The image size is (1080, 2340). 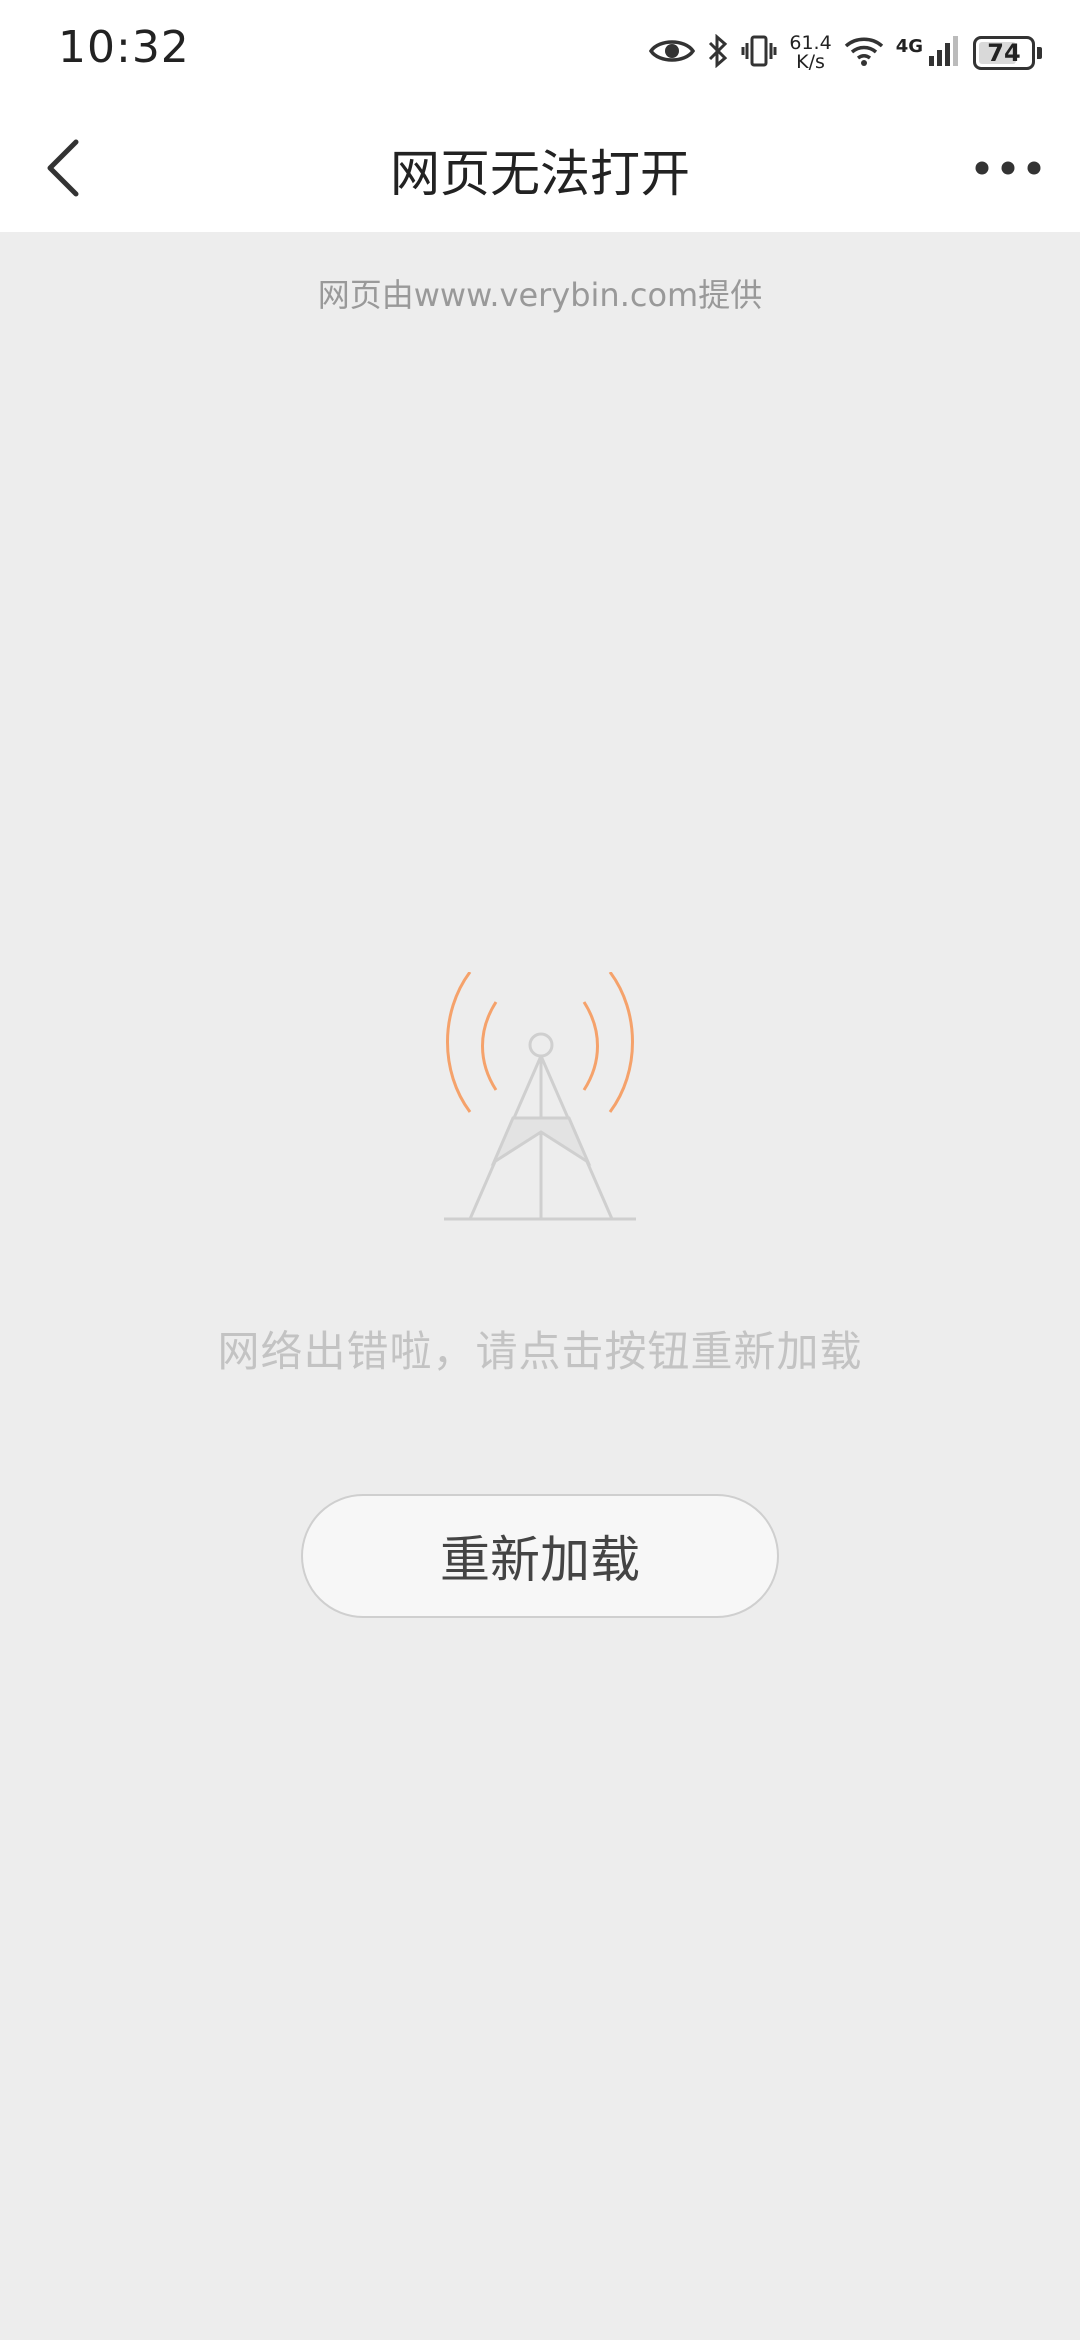 What do you see at coordinates (124, 47) in the screenshot?
I see `status-time: 10:32` at bounding box center [124, 47].